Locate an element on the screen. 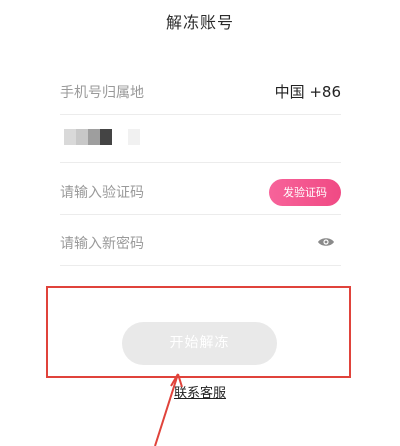 Image resolution: width=400 pixels, height=446 pixels. start-unfreeze-button: 开始解冻 is located at coordinates (199, 343).